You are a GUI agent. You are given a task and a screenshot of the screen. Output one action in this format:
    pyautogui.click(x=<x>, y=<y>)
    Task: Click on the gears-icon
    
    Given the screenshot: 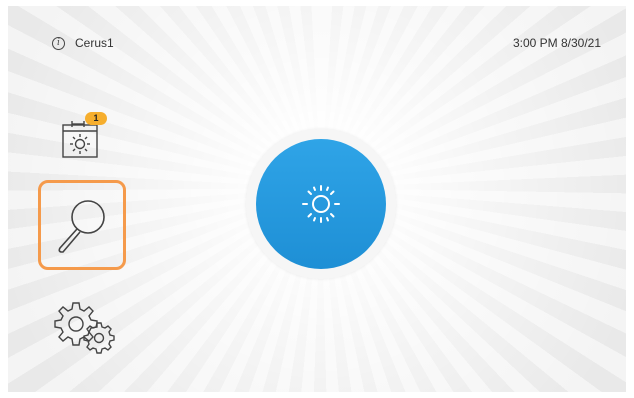 What is the action you would take?
    pyautogui.click(x=84, y=328)
    